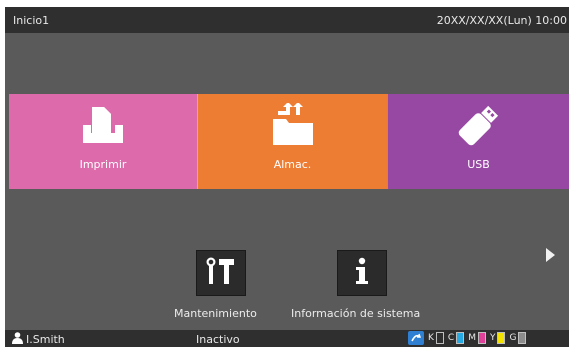 The image size is (574, 347). Describe the element at coordinates (45, 339) in the screenshot. I see `user-name: I.Smith` at that location.